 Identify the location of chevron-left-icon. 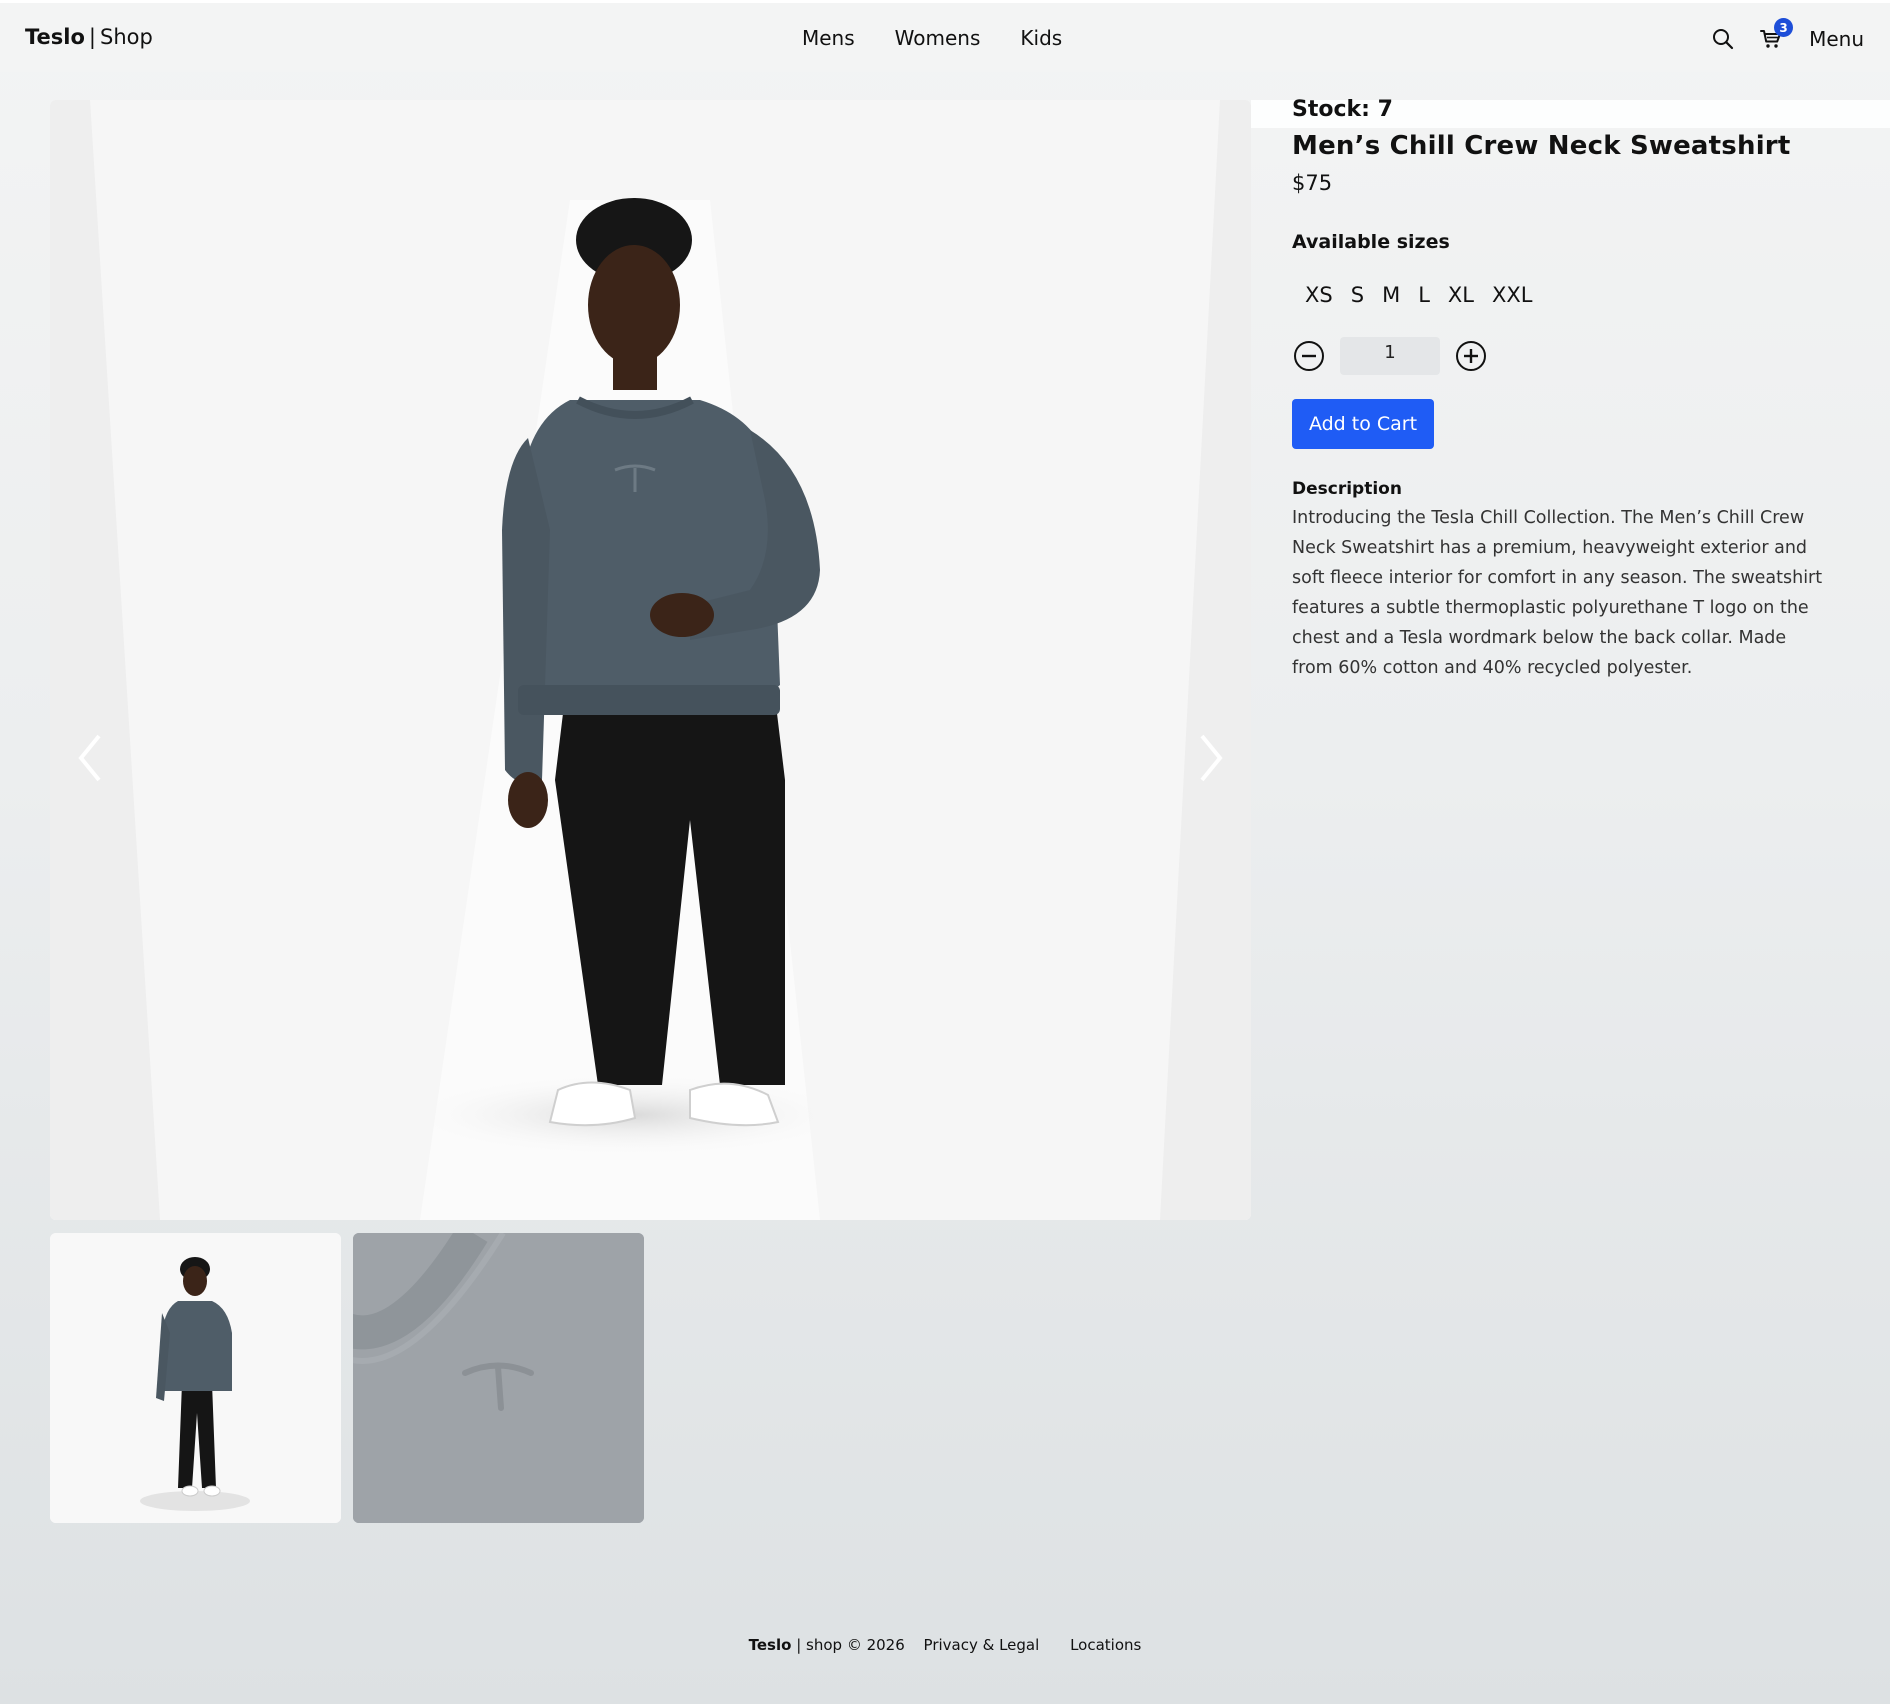
(89, 758).